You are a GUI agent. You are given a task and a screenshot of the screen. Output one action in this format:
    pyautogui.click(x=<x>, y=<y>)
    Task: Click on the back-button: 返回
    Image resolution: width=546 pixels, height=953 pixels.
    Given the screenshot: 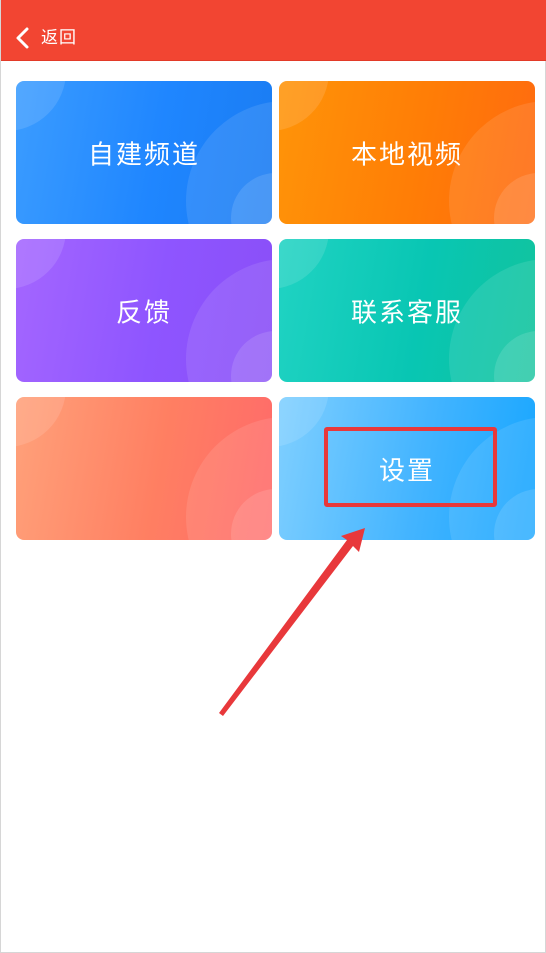 What is the action you would take?
    pyautogui.click(x=45, y=38)
    